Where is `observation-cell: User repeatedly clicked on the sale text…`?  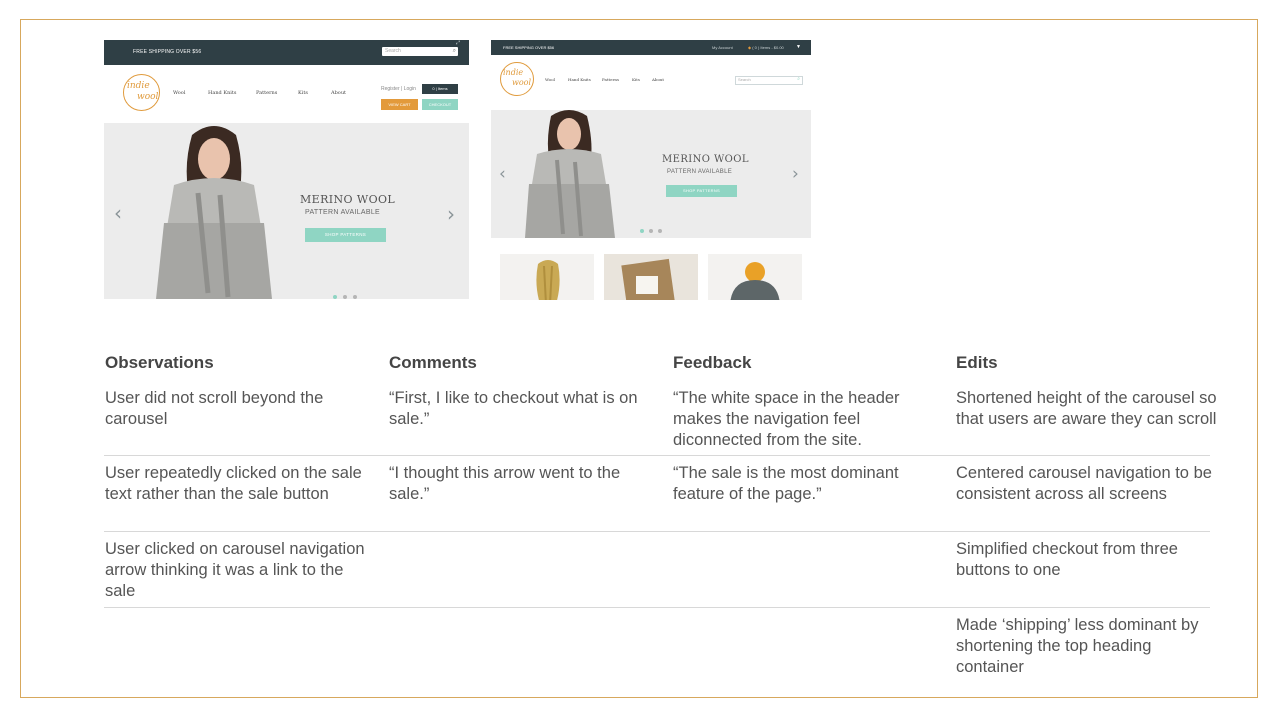 observation-cell: User repeatedly clicked on the sale text… is located at coordinates (233, 483).